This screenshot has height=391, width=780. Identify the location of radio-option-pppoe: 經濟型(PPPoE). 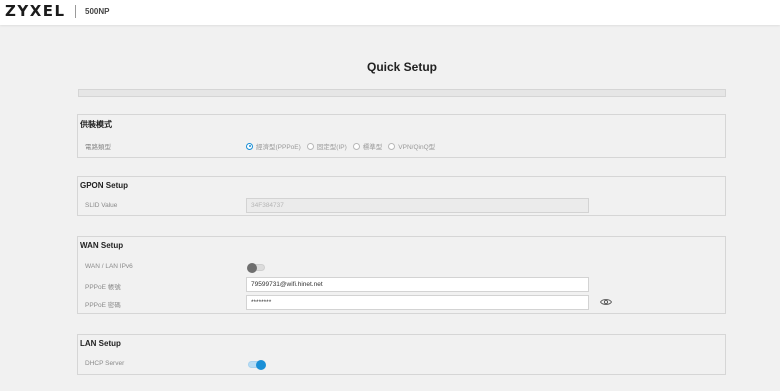
(273, 146).